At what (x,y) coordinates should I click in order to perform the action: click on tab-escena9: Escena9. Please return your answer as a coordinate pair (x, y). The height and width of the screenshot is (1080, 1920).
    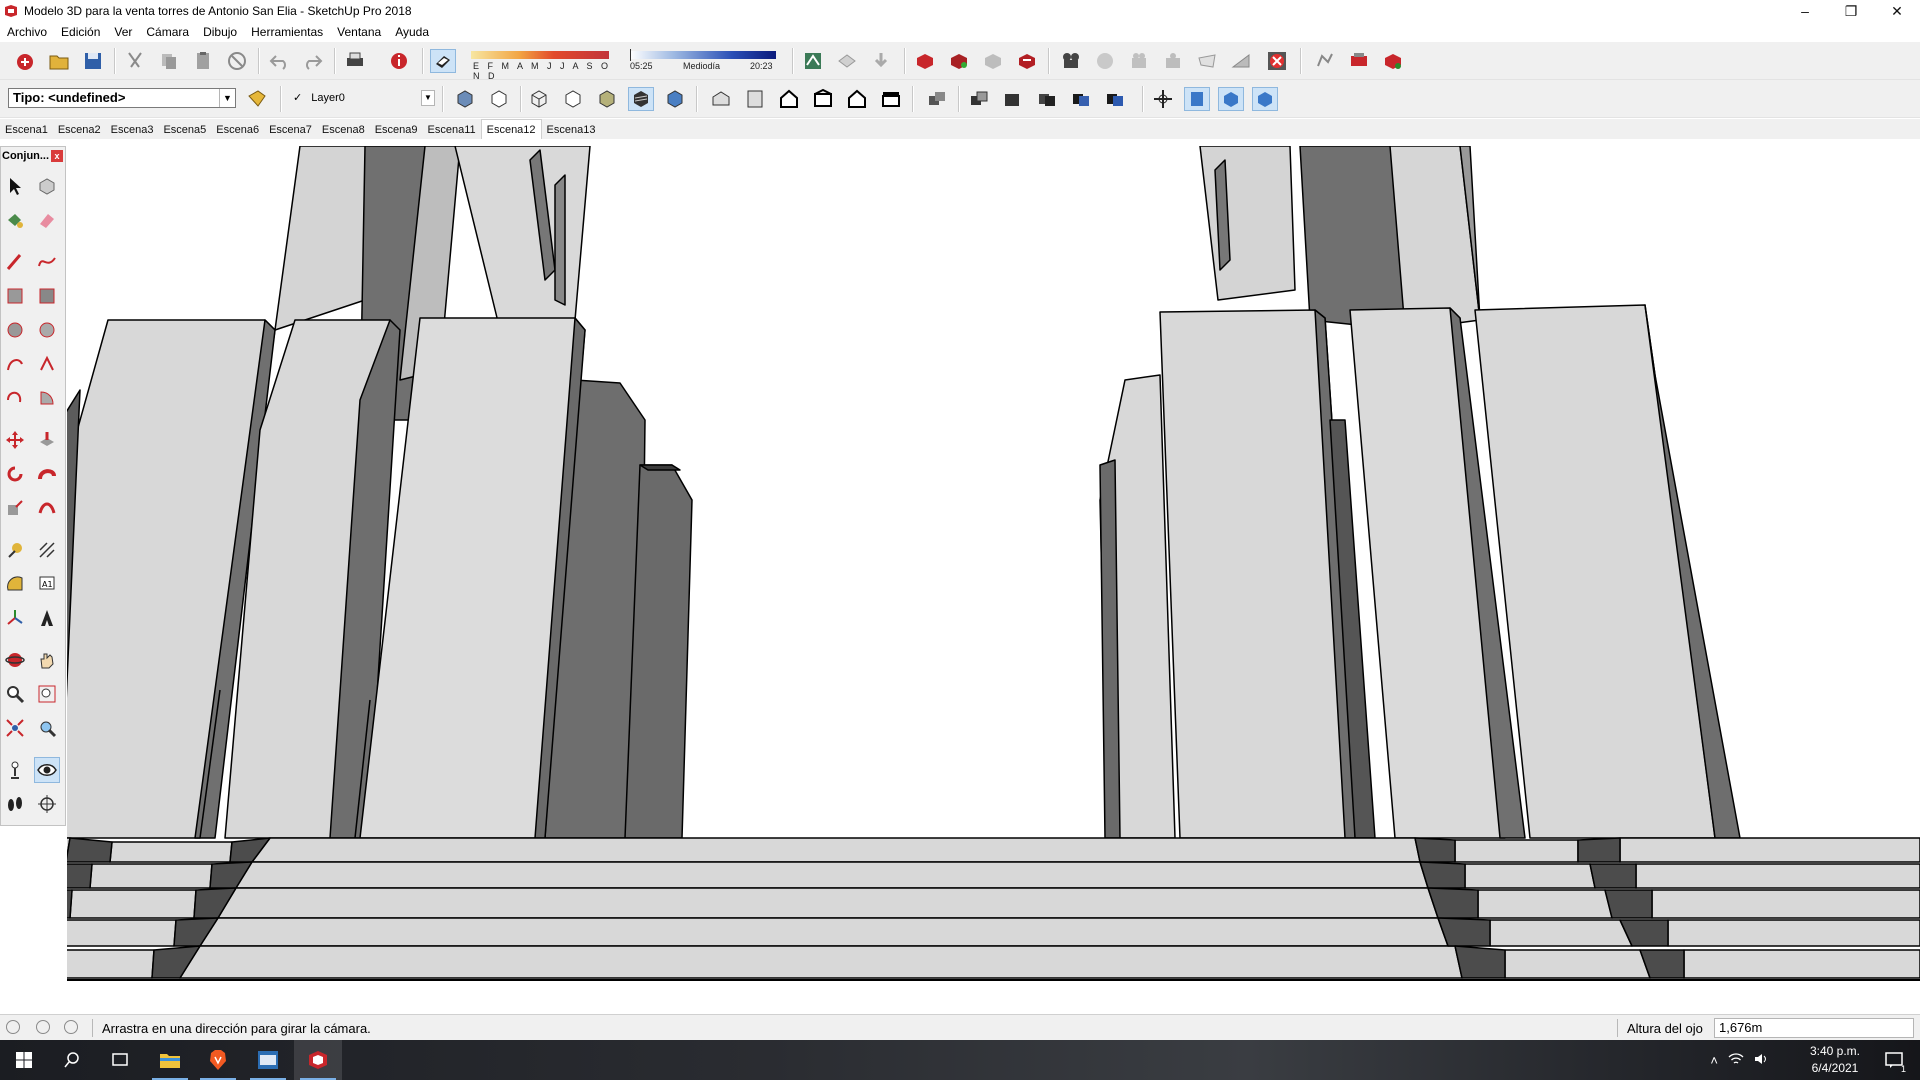
    Looking at the image, I should click on (396, 130).